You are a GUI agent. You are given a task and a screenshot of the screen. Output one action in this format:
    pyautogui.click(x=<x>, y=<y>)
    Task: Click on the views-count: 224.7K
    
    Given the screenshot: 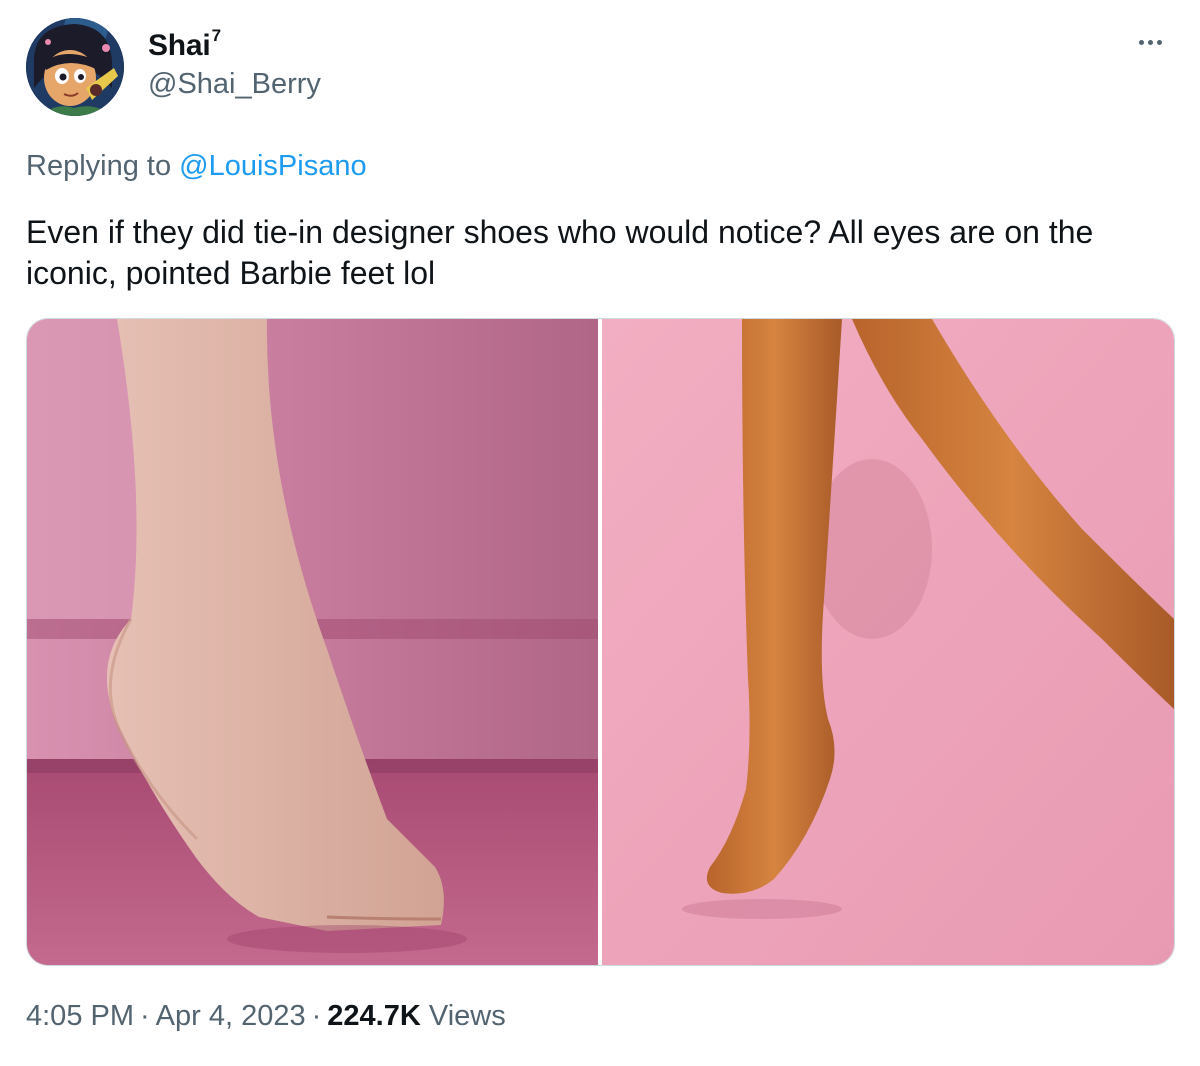 What is the action you would take?
    pyautogui.click(x=374, y=1016)
    